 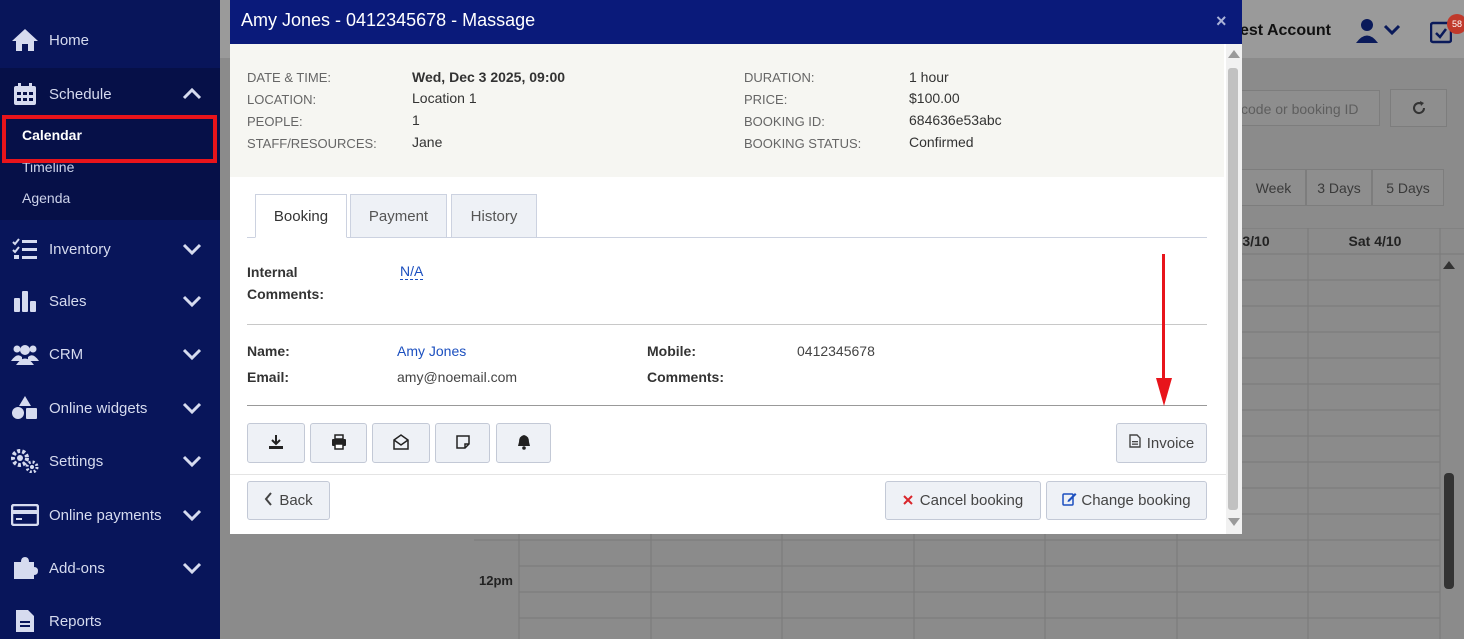 I want to click on info-label: PEOPLE:, so click(x=275, y=121).